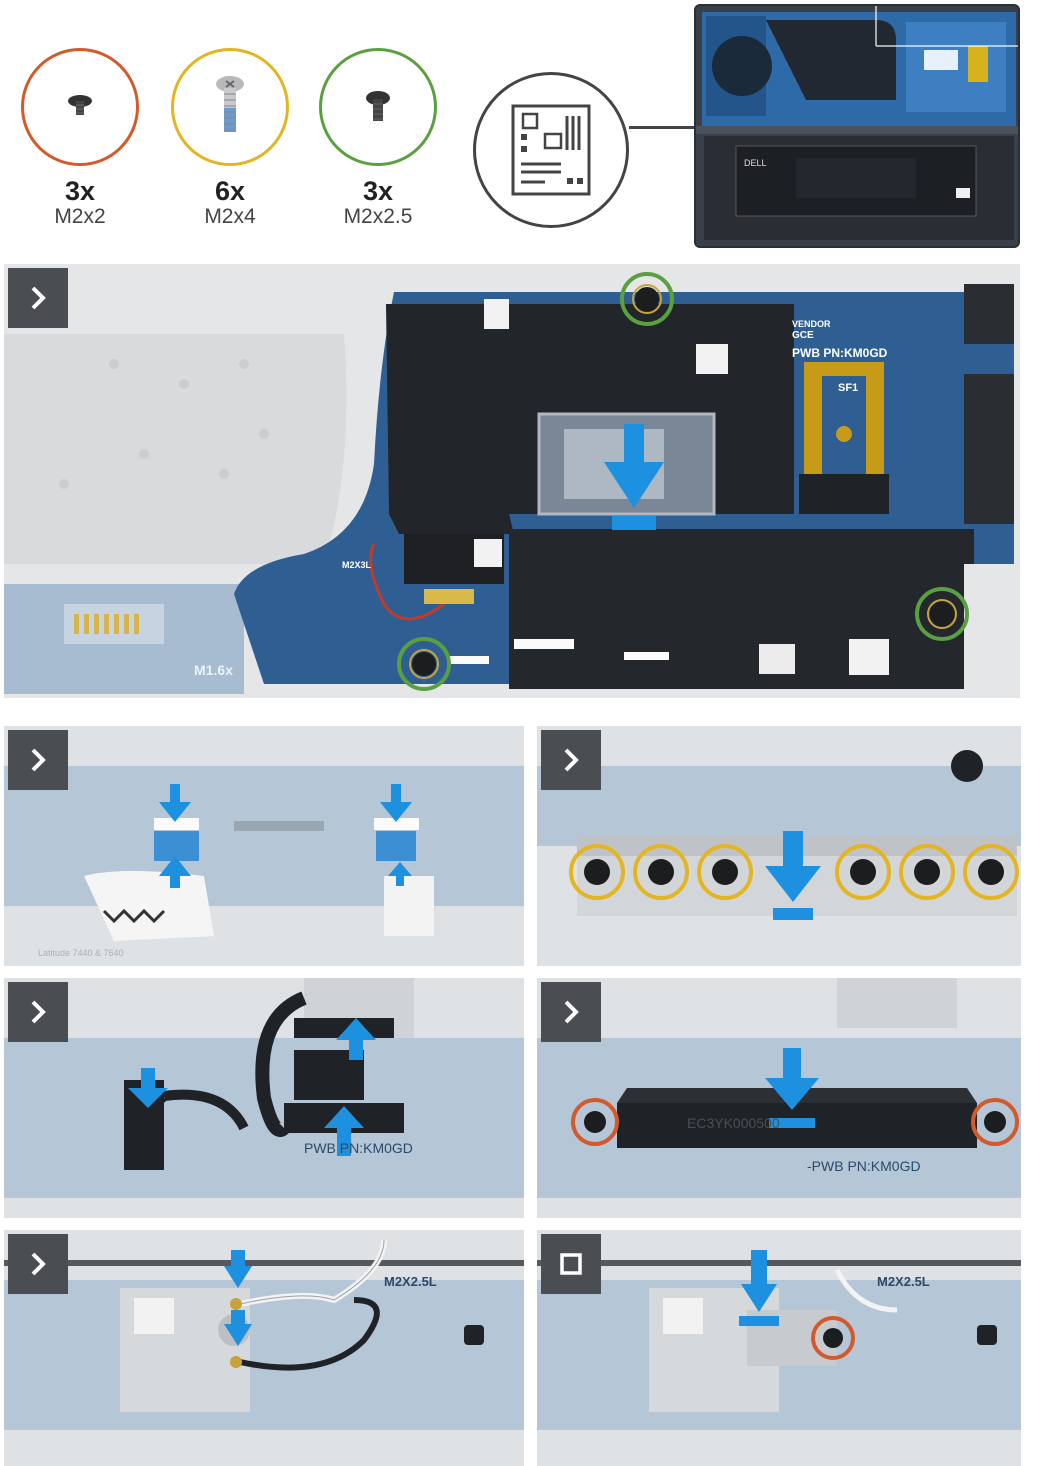 This screenshot has height=1466, width=1048. What do you see at coordinates (755, 163) in the screenshot?
I see `svg-text: DELL` at bounding box center [755, 163].